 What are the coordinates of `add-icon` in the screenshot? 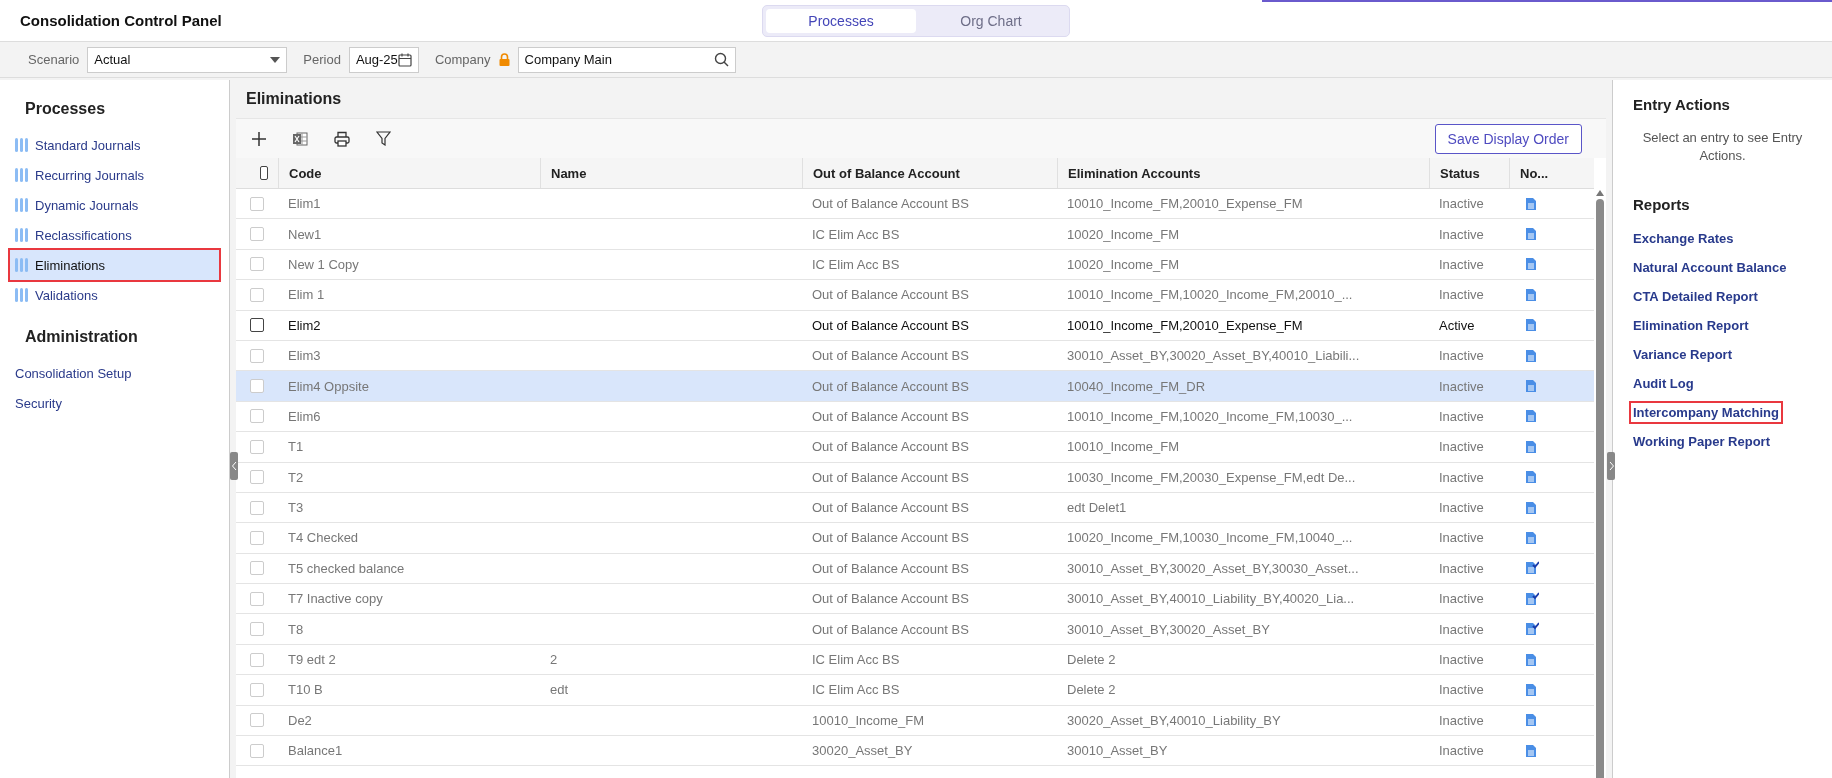 It's located at (259, 138).